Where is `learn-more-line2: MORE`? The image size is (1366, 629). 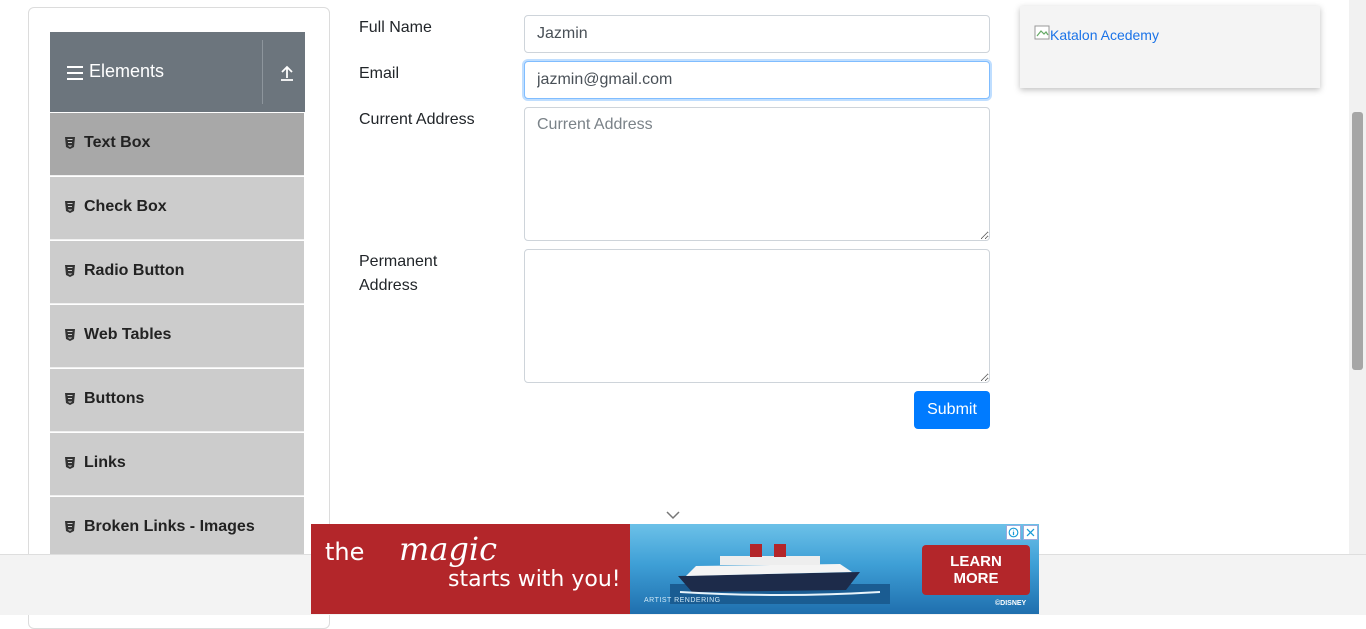 learn-more-line2: MORE is located at coordinates (976, 578).